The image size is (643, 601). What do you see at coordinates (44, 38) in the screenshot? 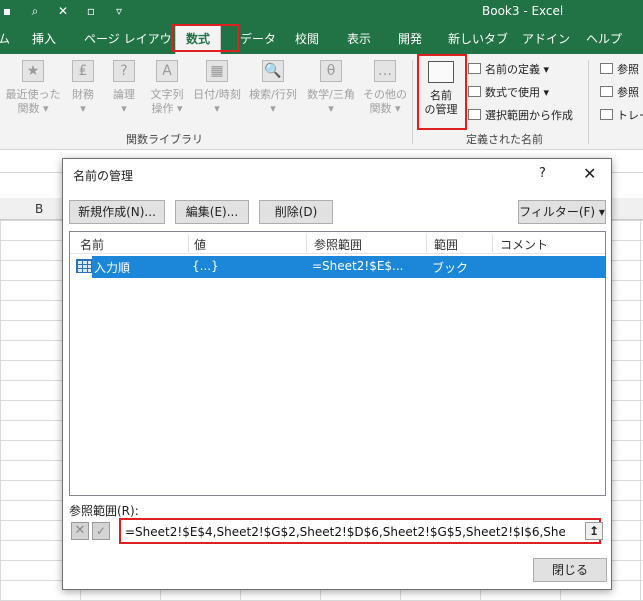
I see `tab-insert: 挿入` at bounding box center [44, 38].